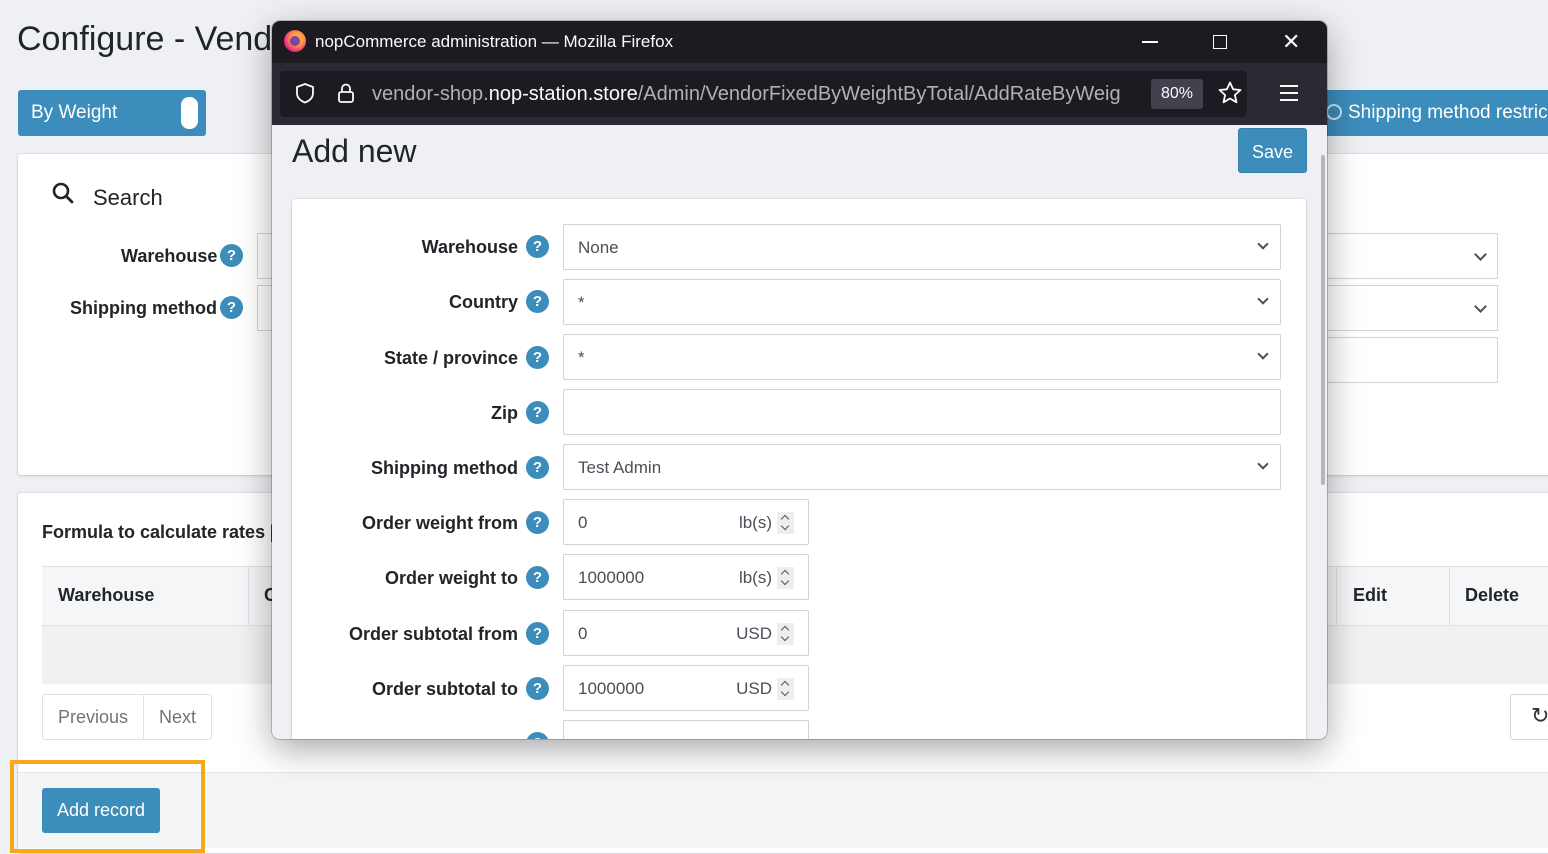  What do you see at coordinates (63, 193) in the screenshot?
I see `search-icon` at bounding box center [63, 193].